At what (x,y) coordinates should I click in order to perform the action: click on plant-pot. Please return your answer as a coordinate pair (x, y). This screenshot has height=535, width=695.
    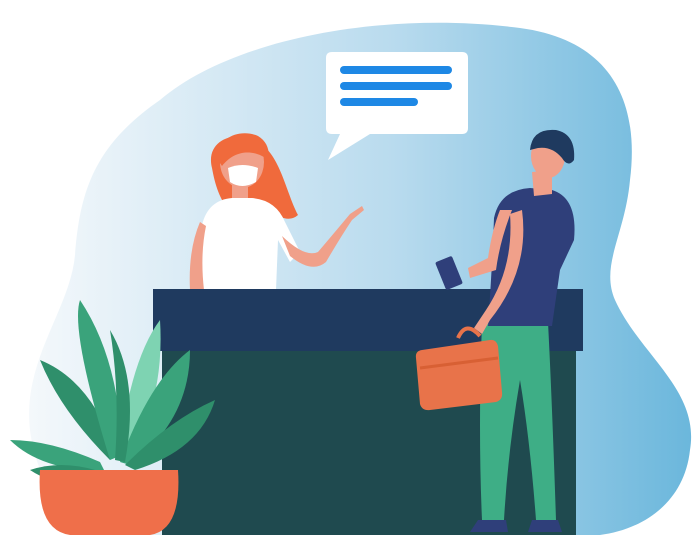
    Looking at the image, I should click on (109, 502).